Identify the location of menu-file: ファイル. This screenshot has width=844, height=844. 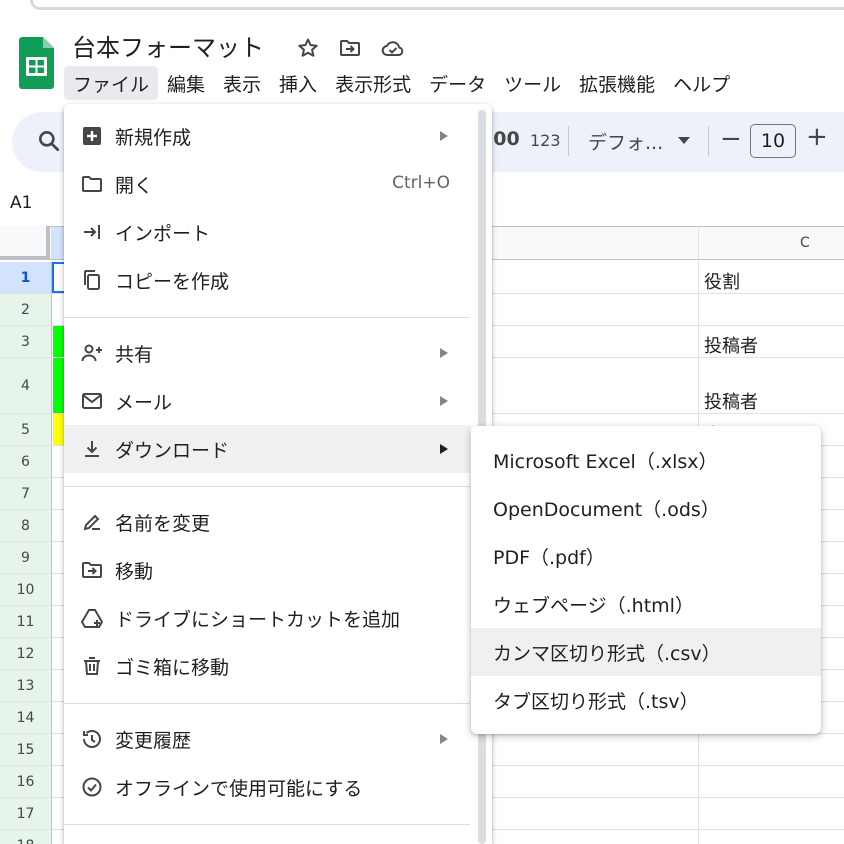
(111, 83).